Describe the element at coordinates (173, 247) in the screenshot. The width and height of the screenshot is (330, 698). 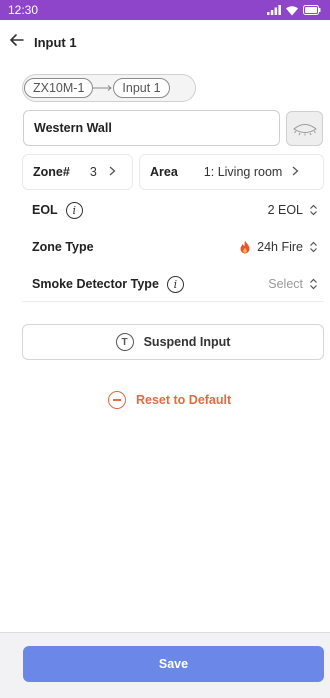
I see `zone-type-row: Zone Type 24h Fire` at that location.